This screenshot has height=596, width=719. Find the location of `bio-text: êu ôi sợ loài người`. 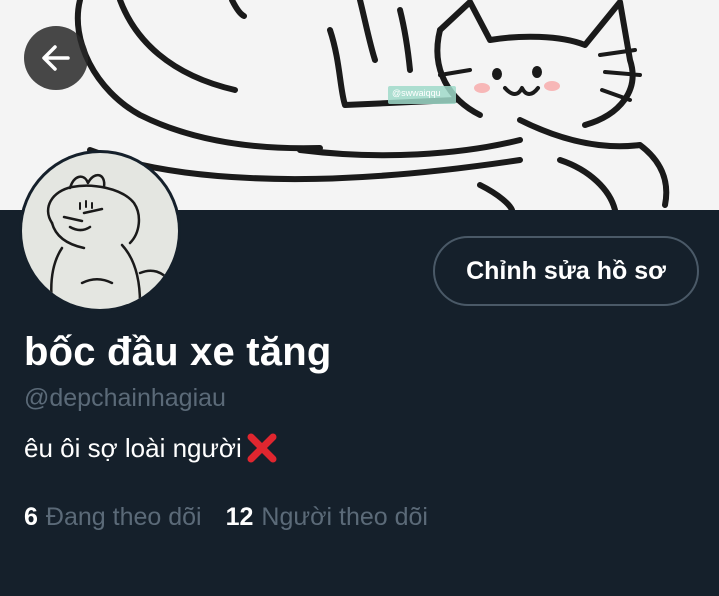

bio-text: êu ôi sợ loài người is located at coordinates (133, 447).